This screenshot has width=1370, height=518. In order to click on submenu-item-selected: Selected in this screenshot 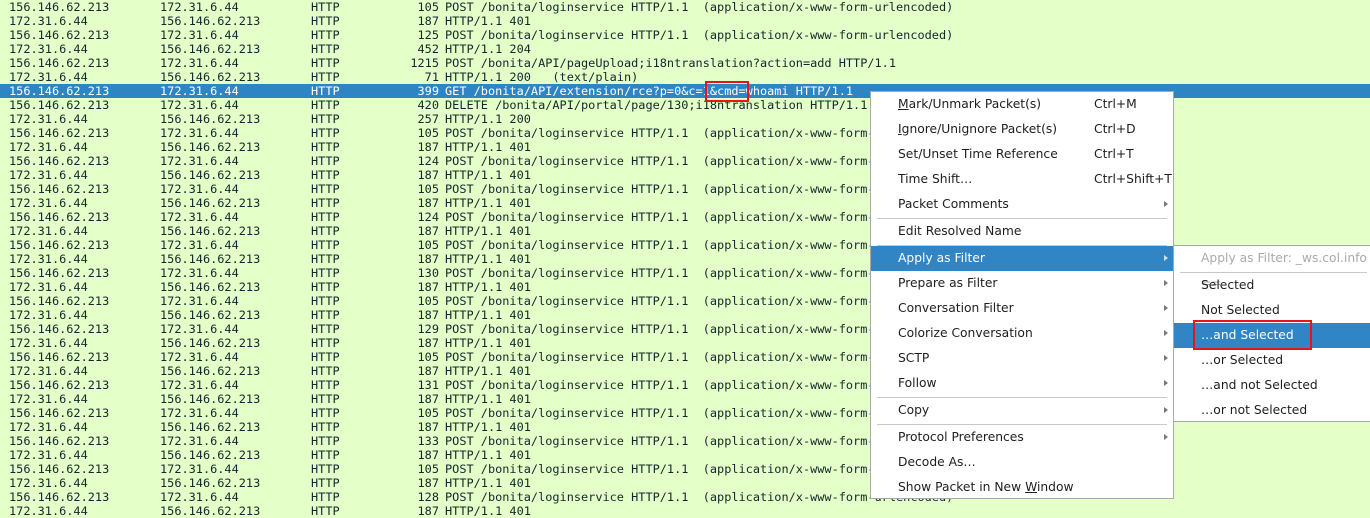, I will do `click(1272, 285)`.